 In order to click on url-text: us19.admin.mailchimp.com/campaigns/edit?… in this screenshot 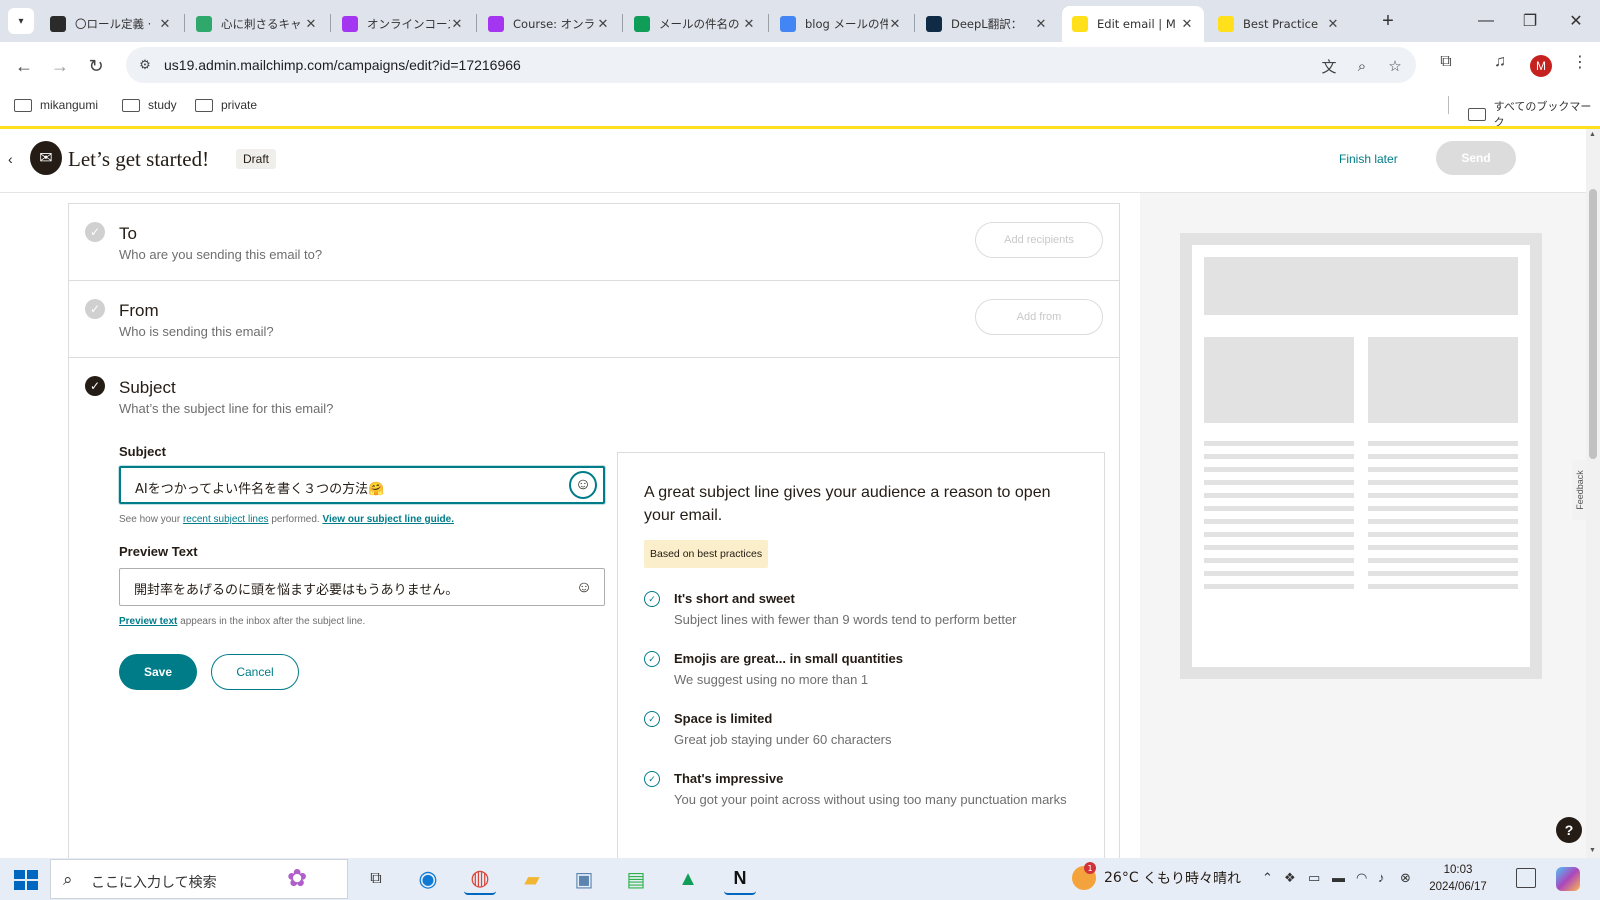, I will do `click(342, 65)`.